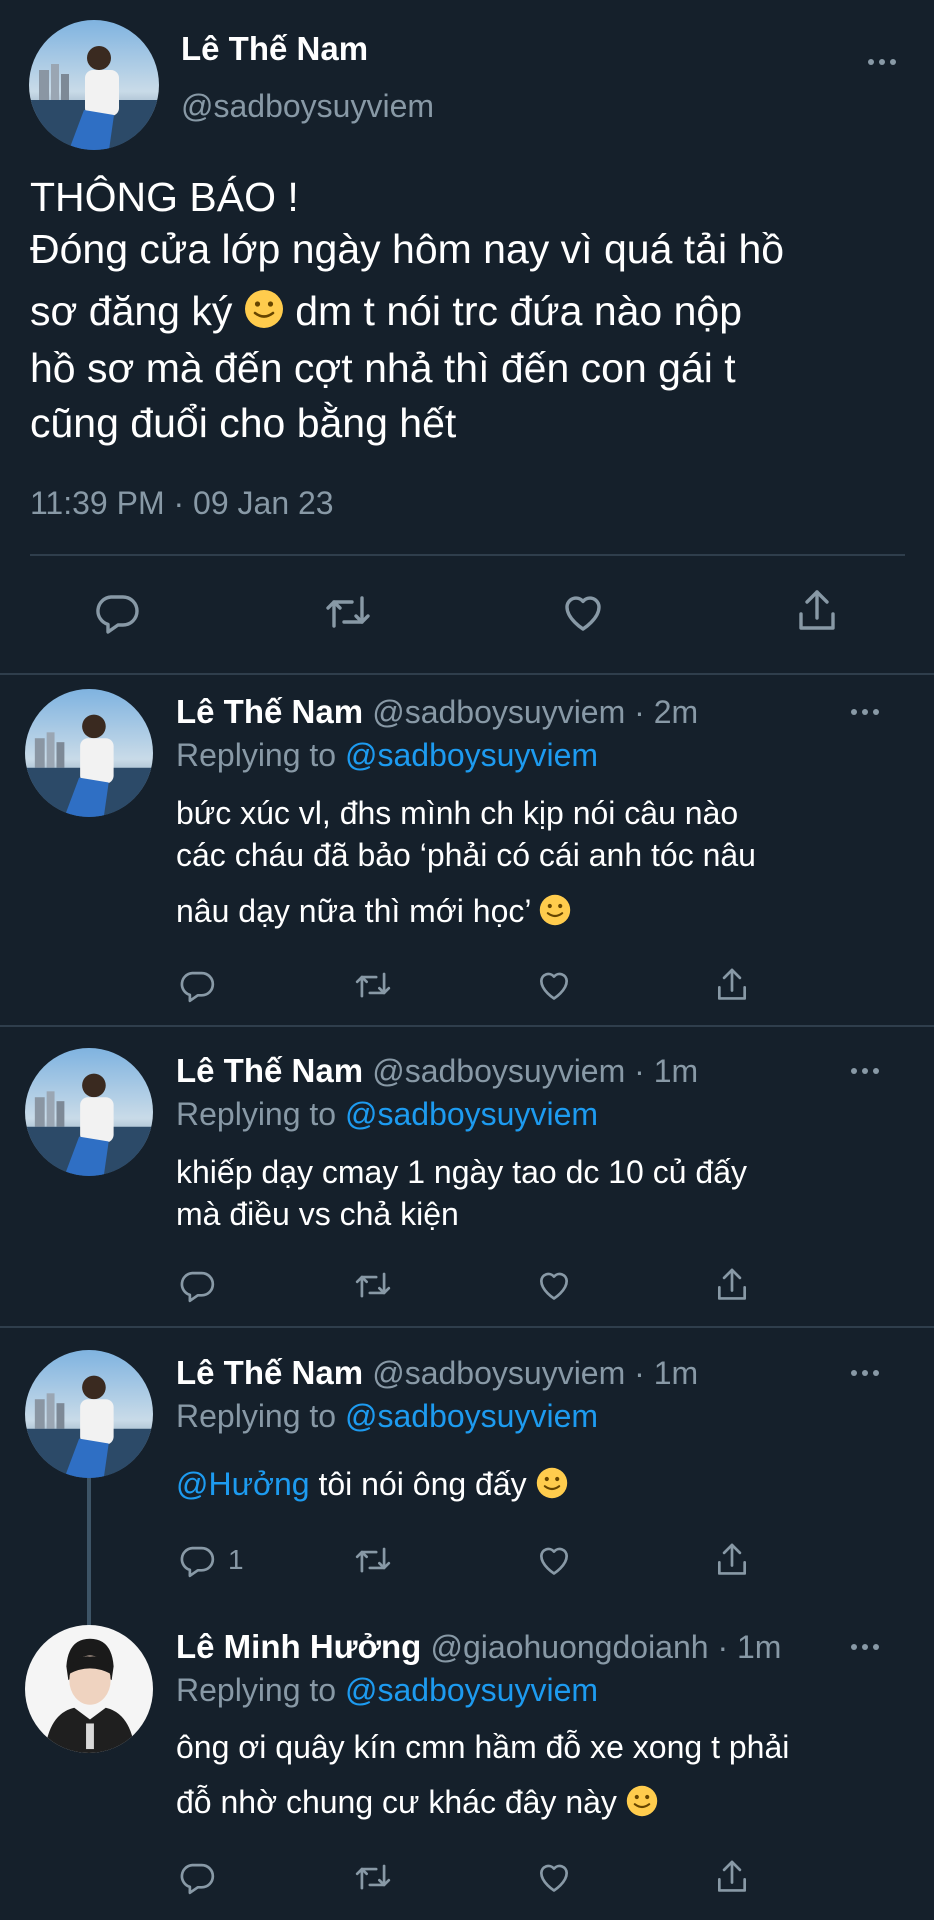  What do you see at coordinates (164, 197) in the screenshot?
I see `main-tweet-text-line1: THÔNG BÁO !` at bounding box center [164, 197].